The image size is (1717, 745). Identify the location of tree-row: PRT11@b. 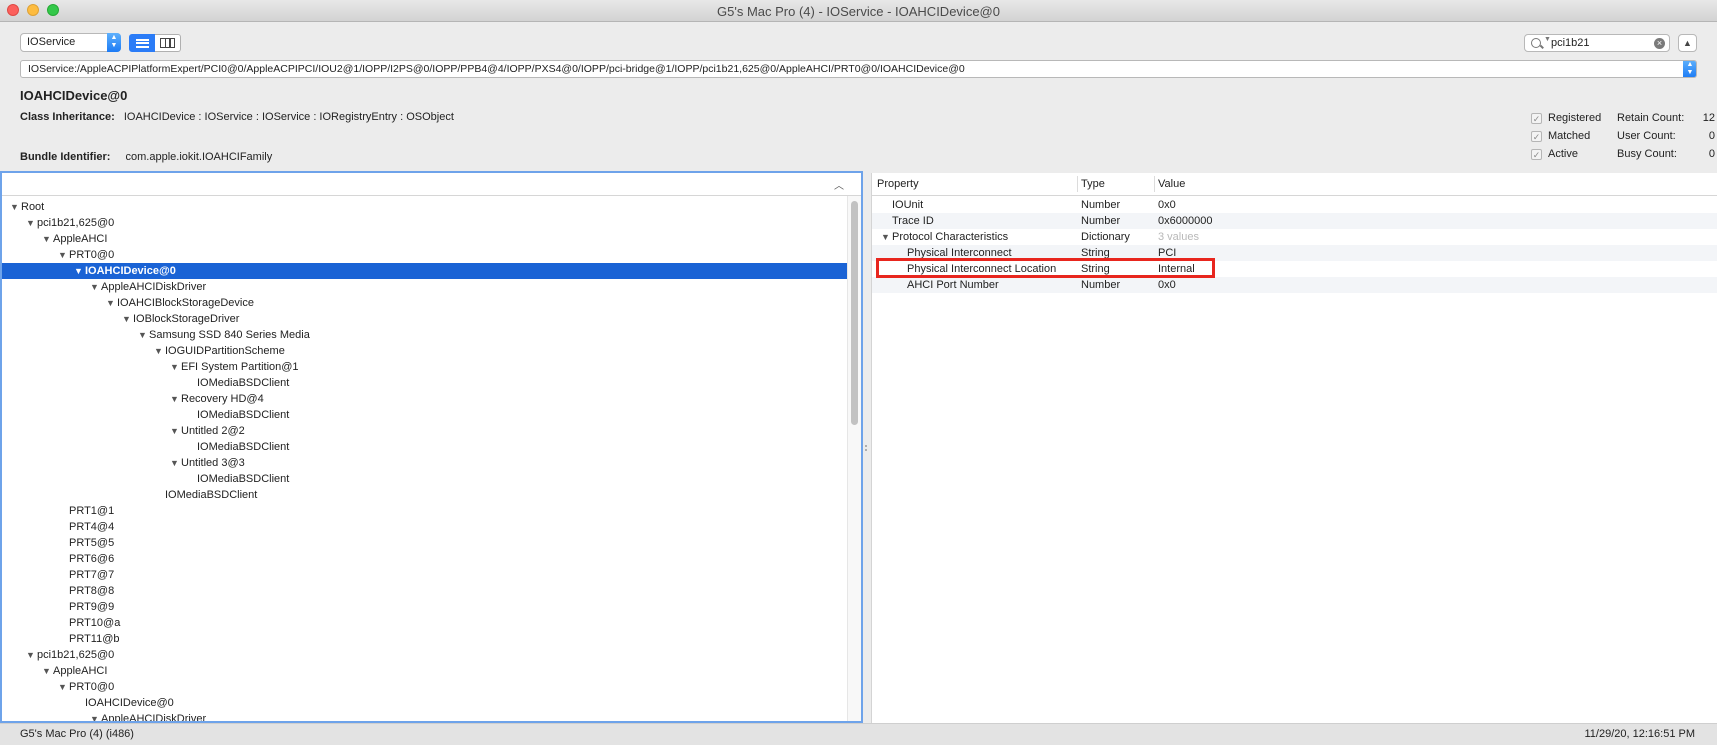
(424, 639).